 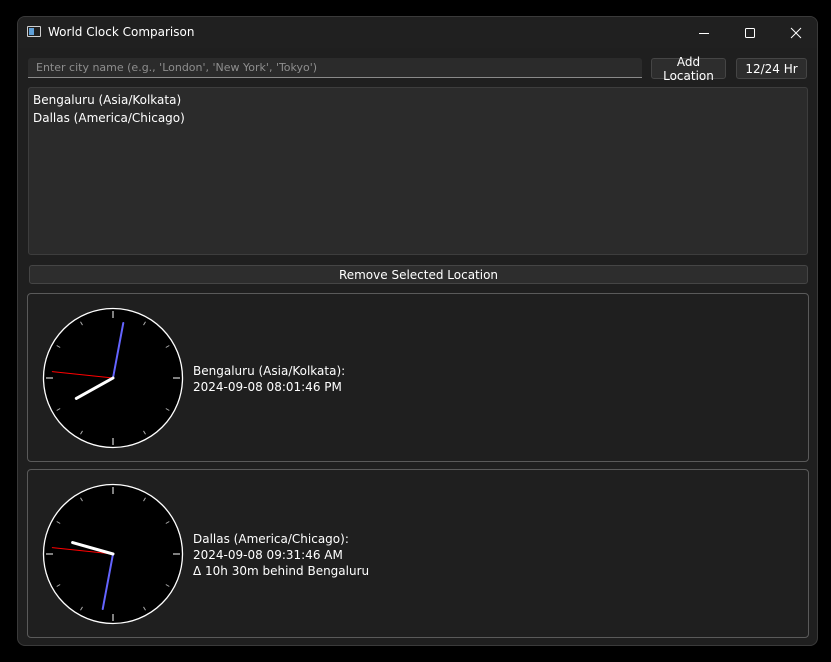 I want to click on add-location-button: Add Location, so click(x=688, y=69).